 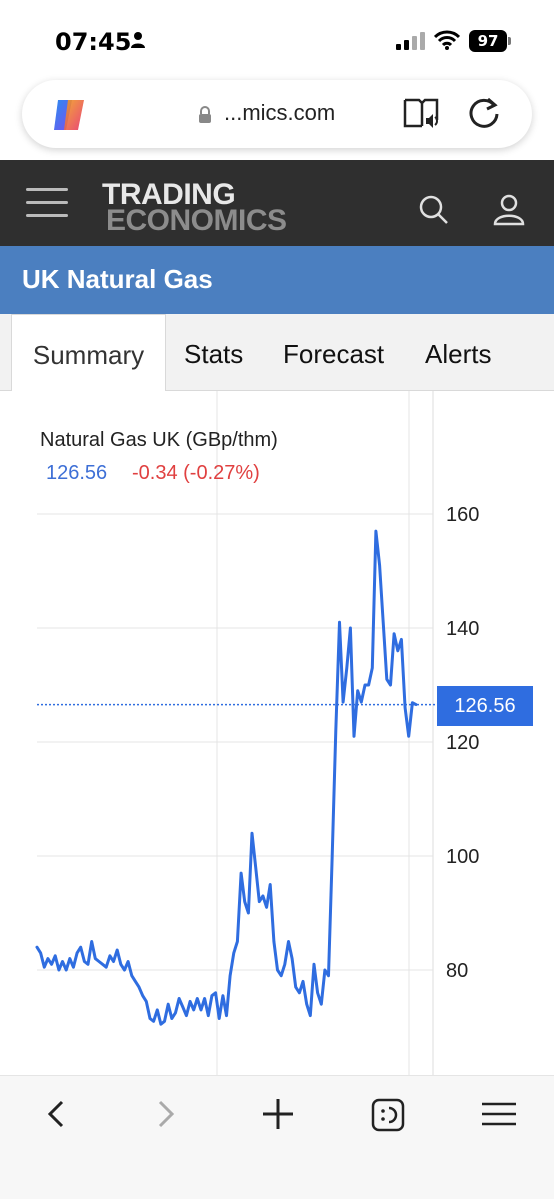 What do you see at coordinates (88, 353) in the screenshot?
I see `tab-summary: Summary` at bounding box center [88, 353].